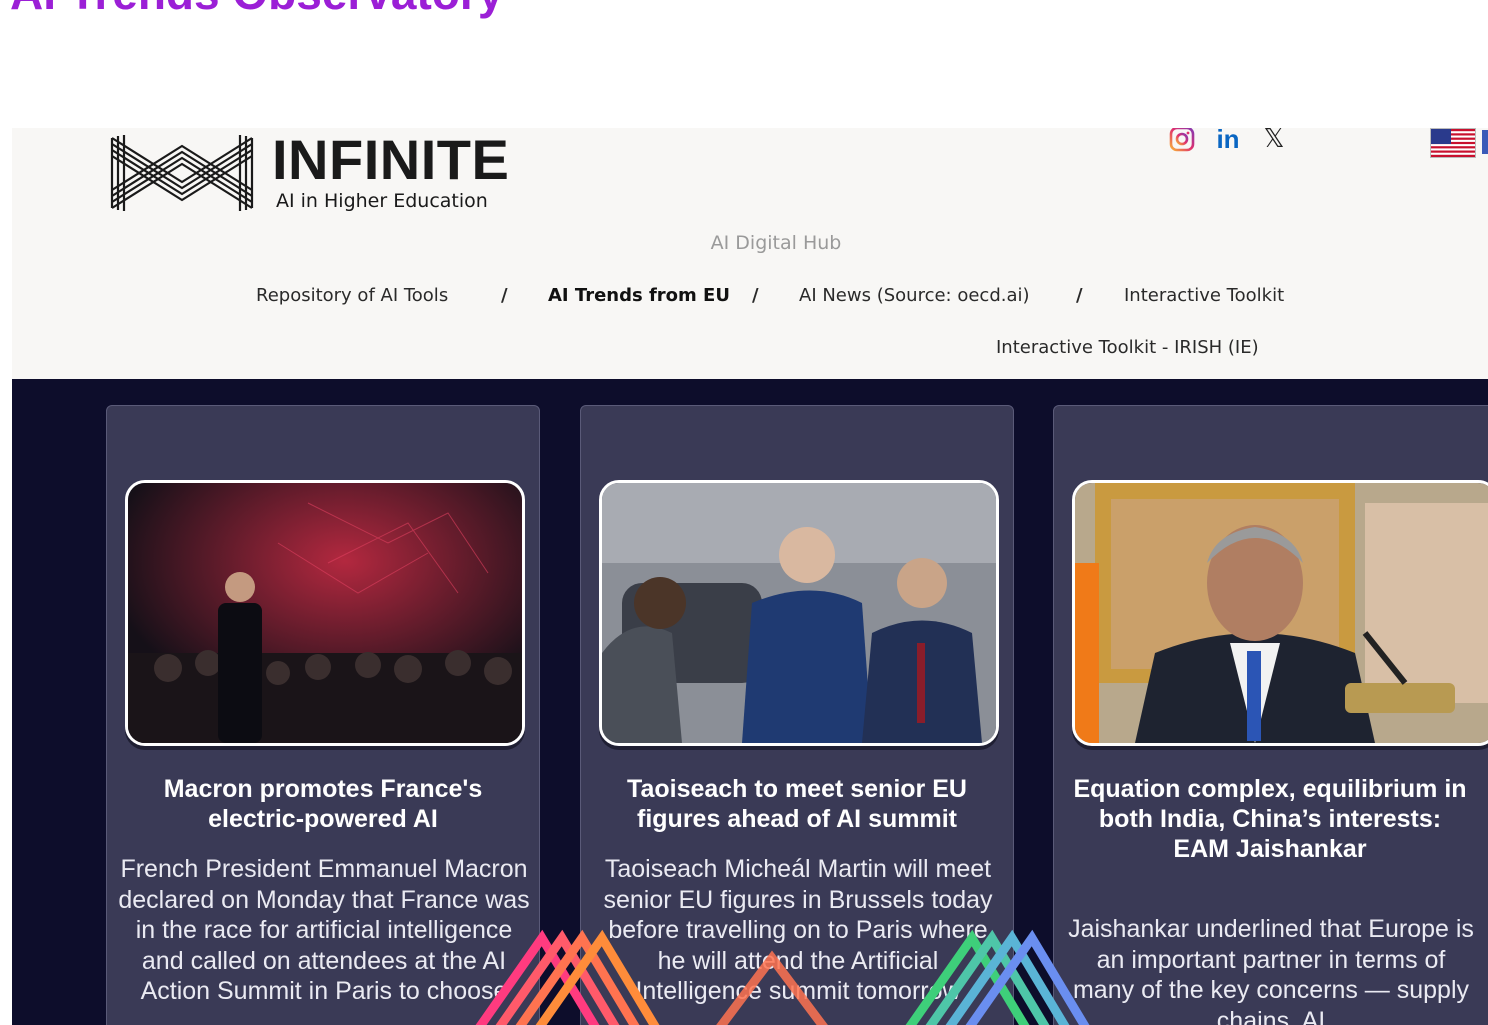  What do you see at coordinates (391, 159) in the screenshot?
I see `logo-wordmark: INFINITE` at bounding box center [391, 159].